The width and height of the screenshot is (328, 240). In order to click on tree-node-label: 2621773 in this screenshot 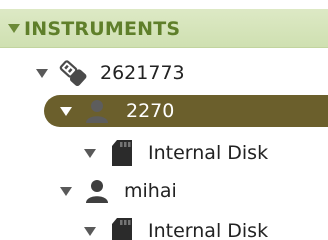, I will do `click(142, 73)`.